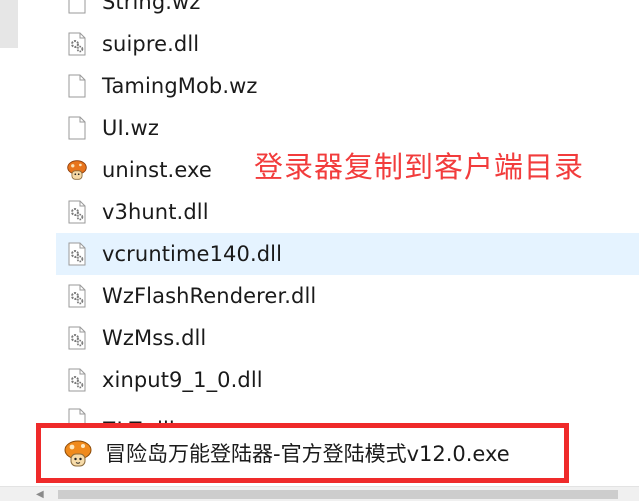 Image resolution: width=639 pixels, height=501 pixels. What do you see at coordinates (192, 254) in the screenshot?
I see `file-name: vcruntime140.dll` at bounding box center [192, 254].